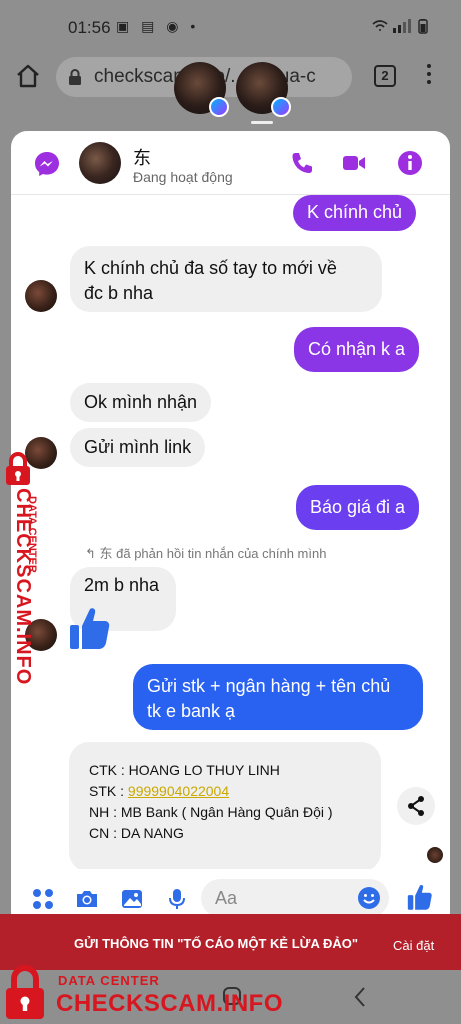 This screenshot has width=461, height=1024. Describe the element at coordinates (226, 898) in the screenshot. I see `message-input-placeholder: Aa` at that location.